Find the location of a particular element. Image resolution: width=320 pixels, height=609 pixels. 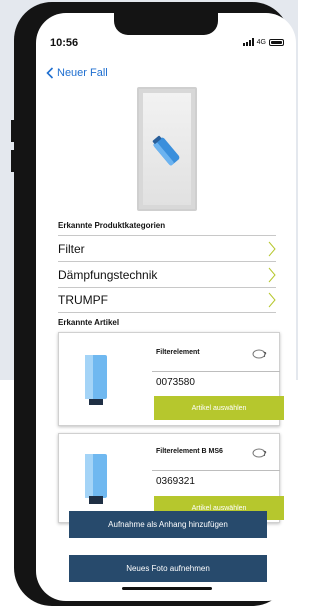

status-indicators: 4G is located at coordinates (263, 42).